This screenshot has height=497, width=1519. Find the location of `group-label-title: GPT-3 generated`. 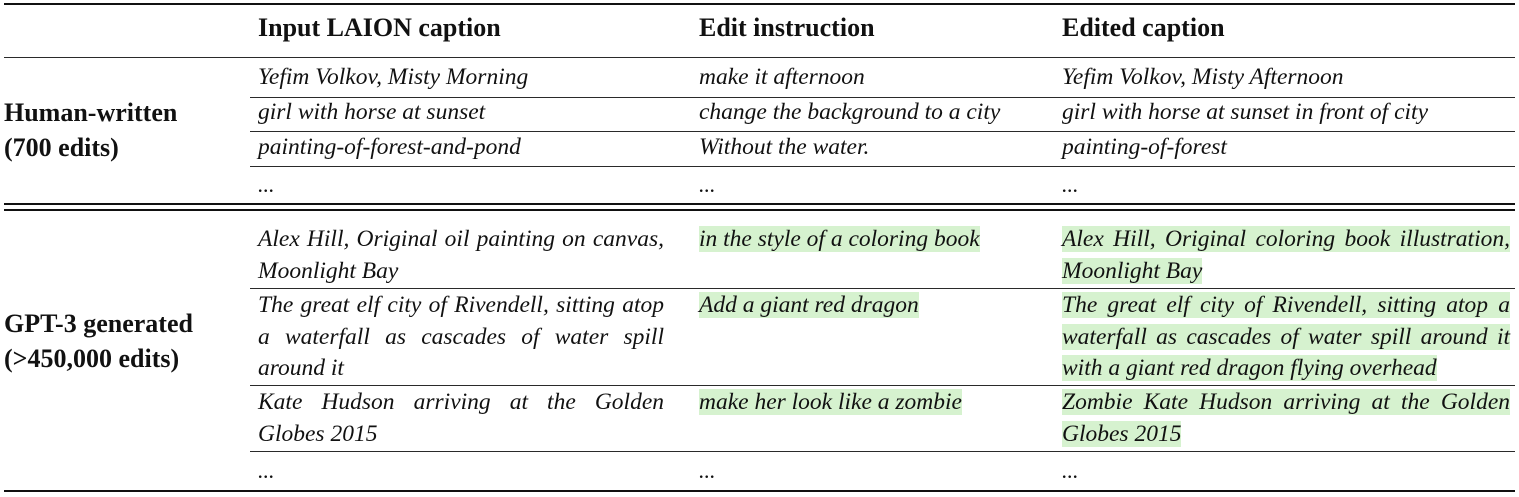

group-label-title: GPT-3 generated is located at coordinates (98, 323).